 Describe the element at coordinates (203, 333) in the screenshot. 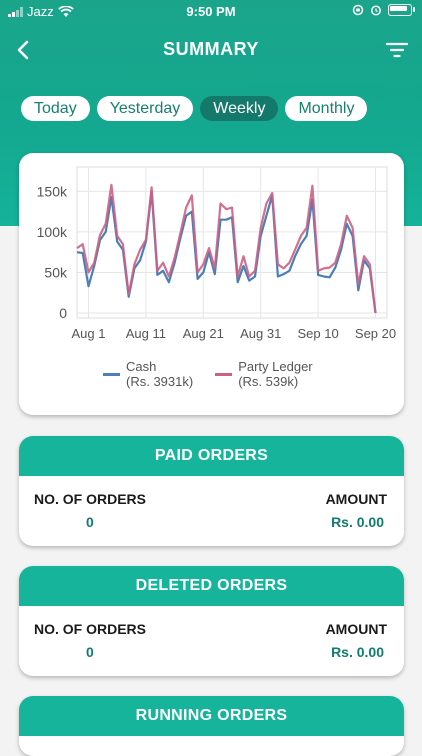

I see `x-tick-label: Aug 21` at that location.